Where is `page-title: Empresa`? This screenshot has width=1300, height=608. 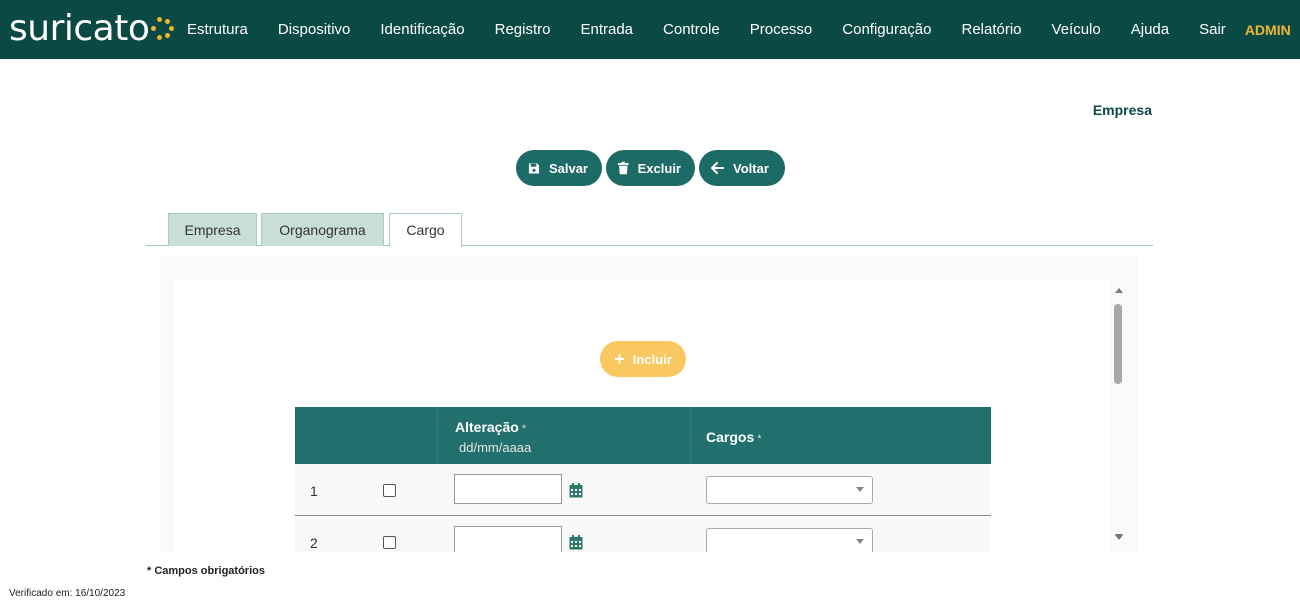 page-title: Empresa is located at coordinates (1122, 110).